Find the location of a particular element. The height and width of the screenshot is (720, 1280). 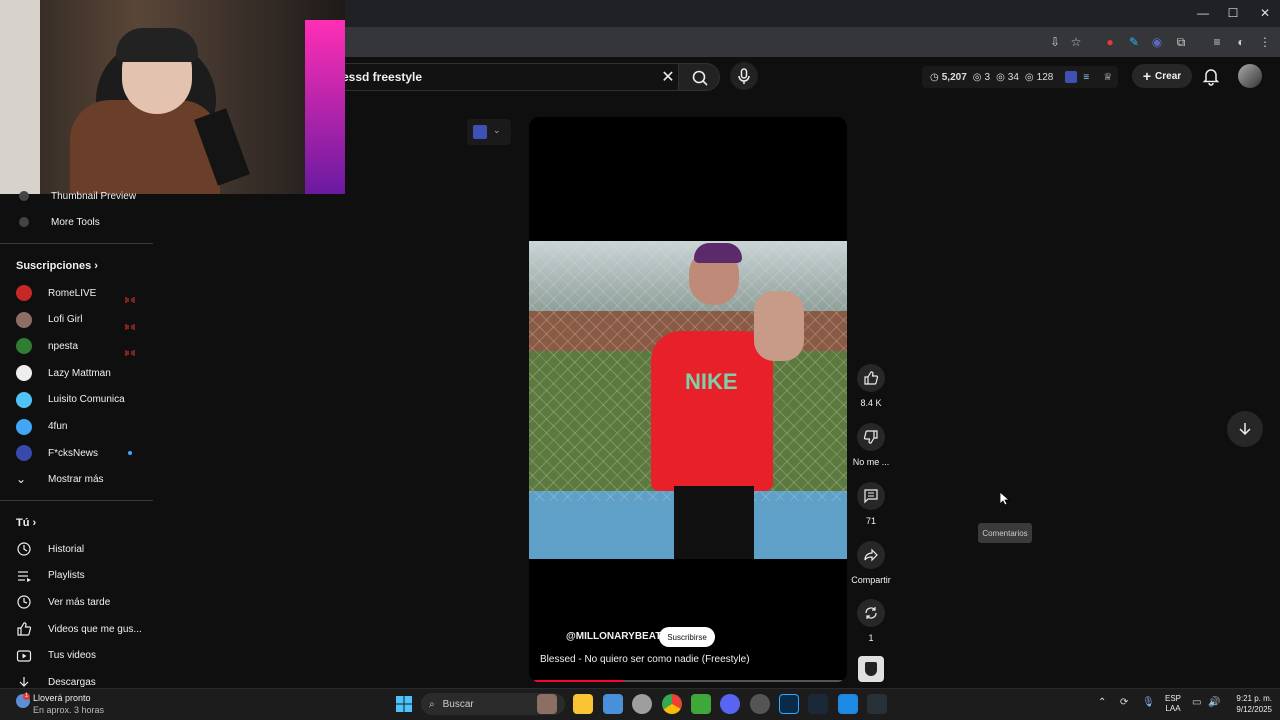

weather-widget: 1 Lloverá pronto En aprox. 3 horas is located at coordinates (65, 705).